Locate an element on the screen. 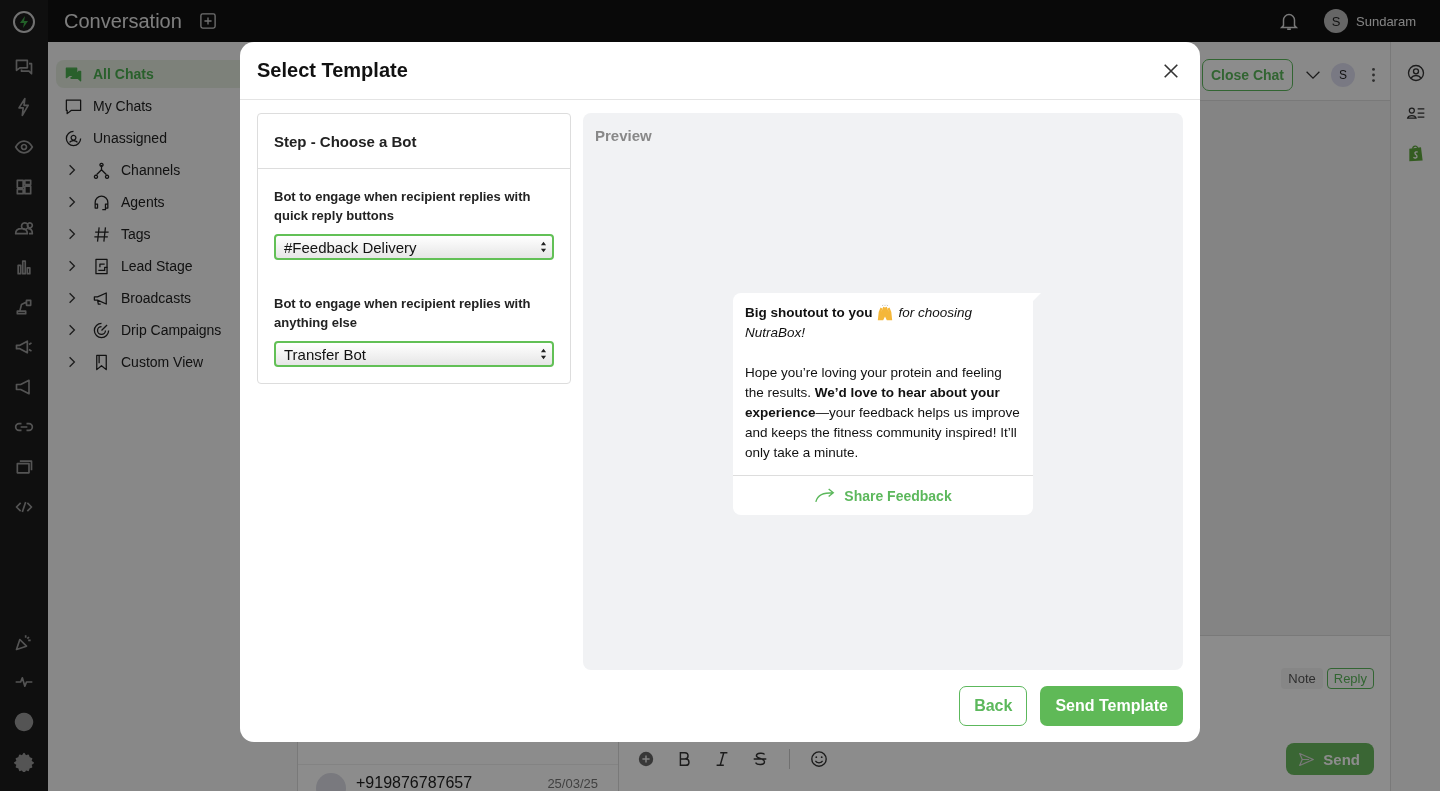 The height and width of the screenshot is (791, 1440). user-name: Sundaram is located at coordinates (1386, 21).